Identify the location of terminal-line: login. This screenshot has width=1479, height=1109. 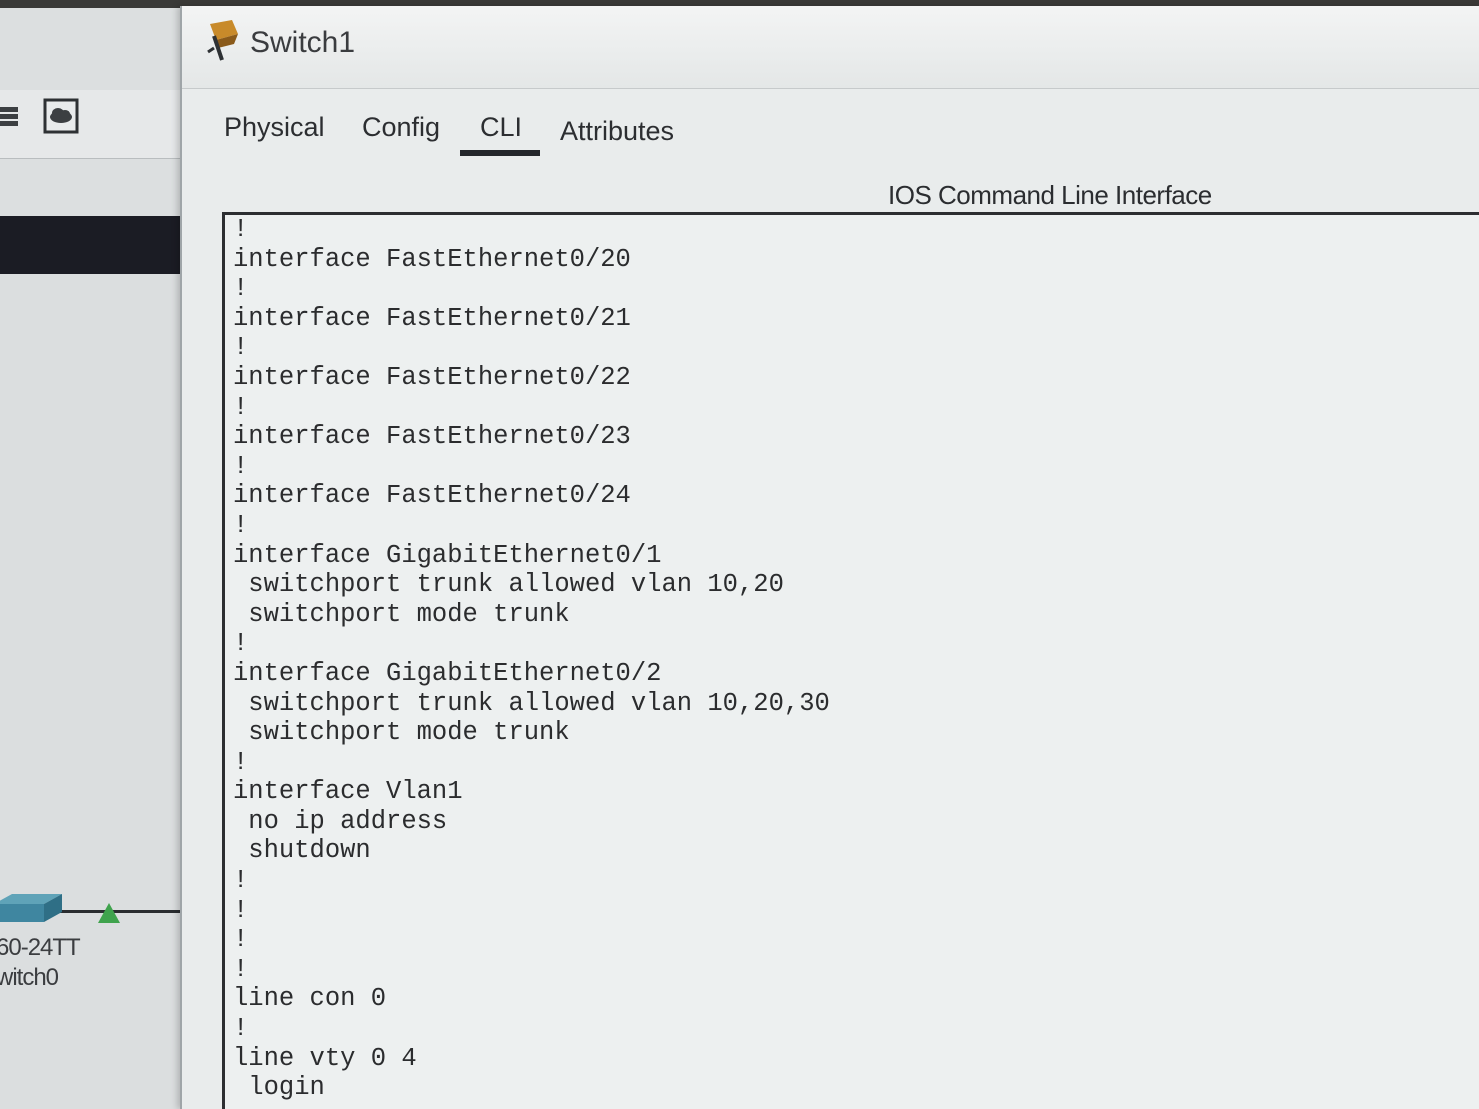
(279, 1088).